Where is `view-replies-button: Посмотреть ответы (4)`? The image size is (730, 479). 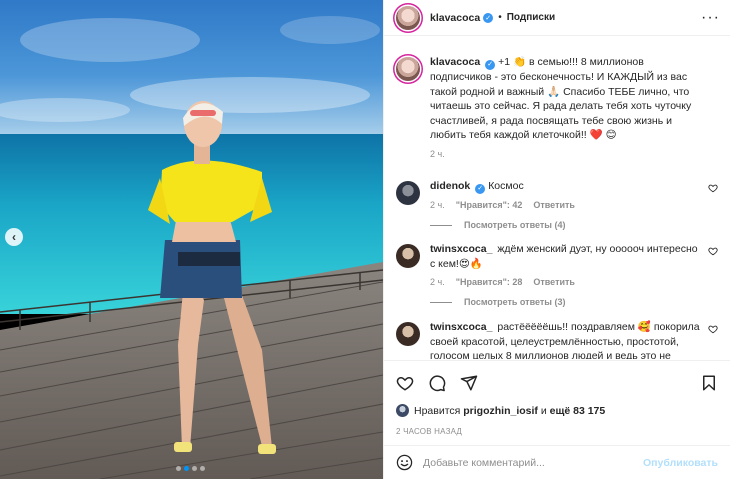
view-replies-button: Посмотреть ответы (4) is located at coordinates (574, 225).